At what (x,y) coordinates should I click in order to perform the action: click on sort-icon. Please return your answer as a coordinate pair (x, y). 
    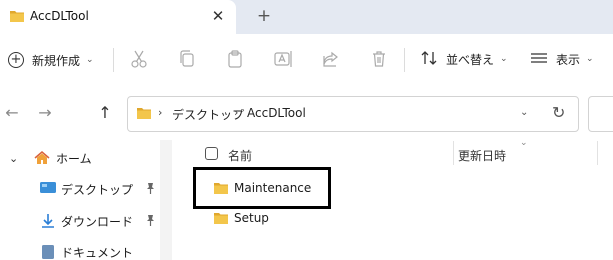
    Looking at the image, I should click on (429, 59).